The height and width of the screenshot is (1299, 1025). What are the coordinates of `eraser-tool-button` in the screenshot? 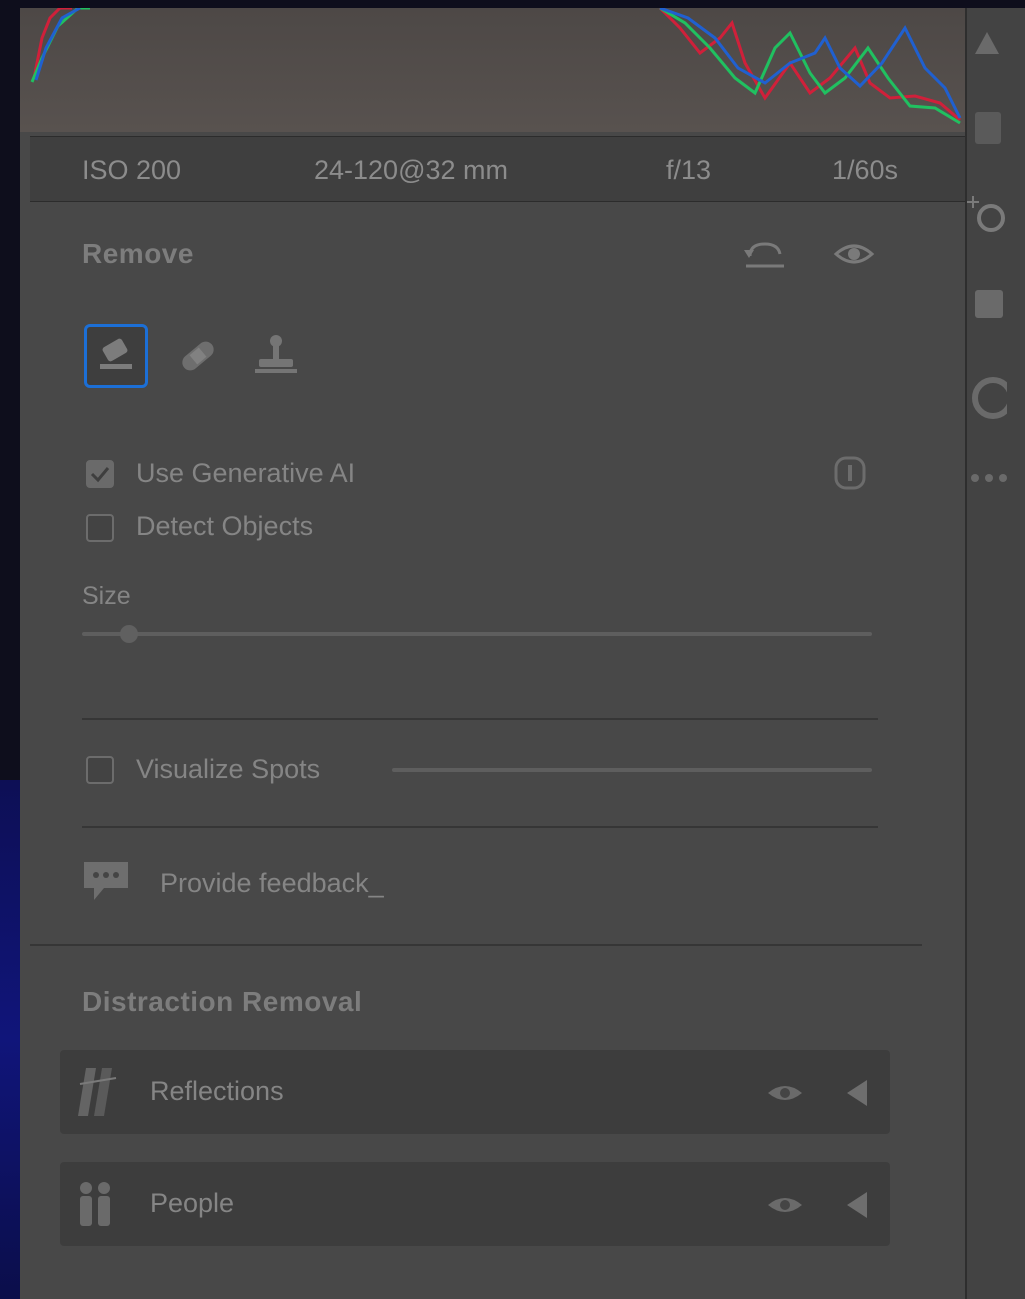 It's located at (116, 356).